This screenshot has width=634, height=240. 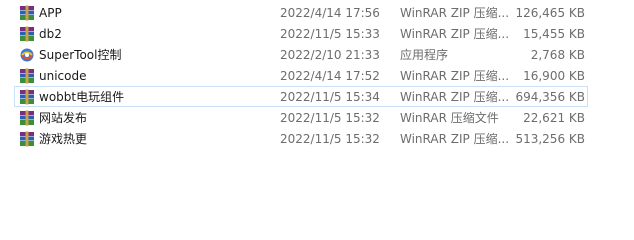 I want to click on file-size: 126,465 KB, so click(x=550, y=12).